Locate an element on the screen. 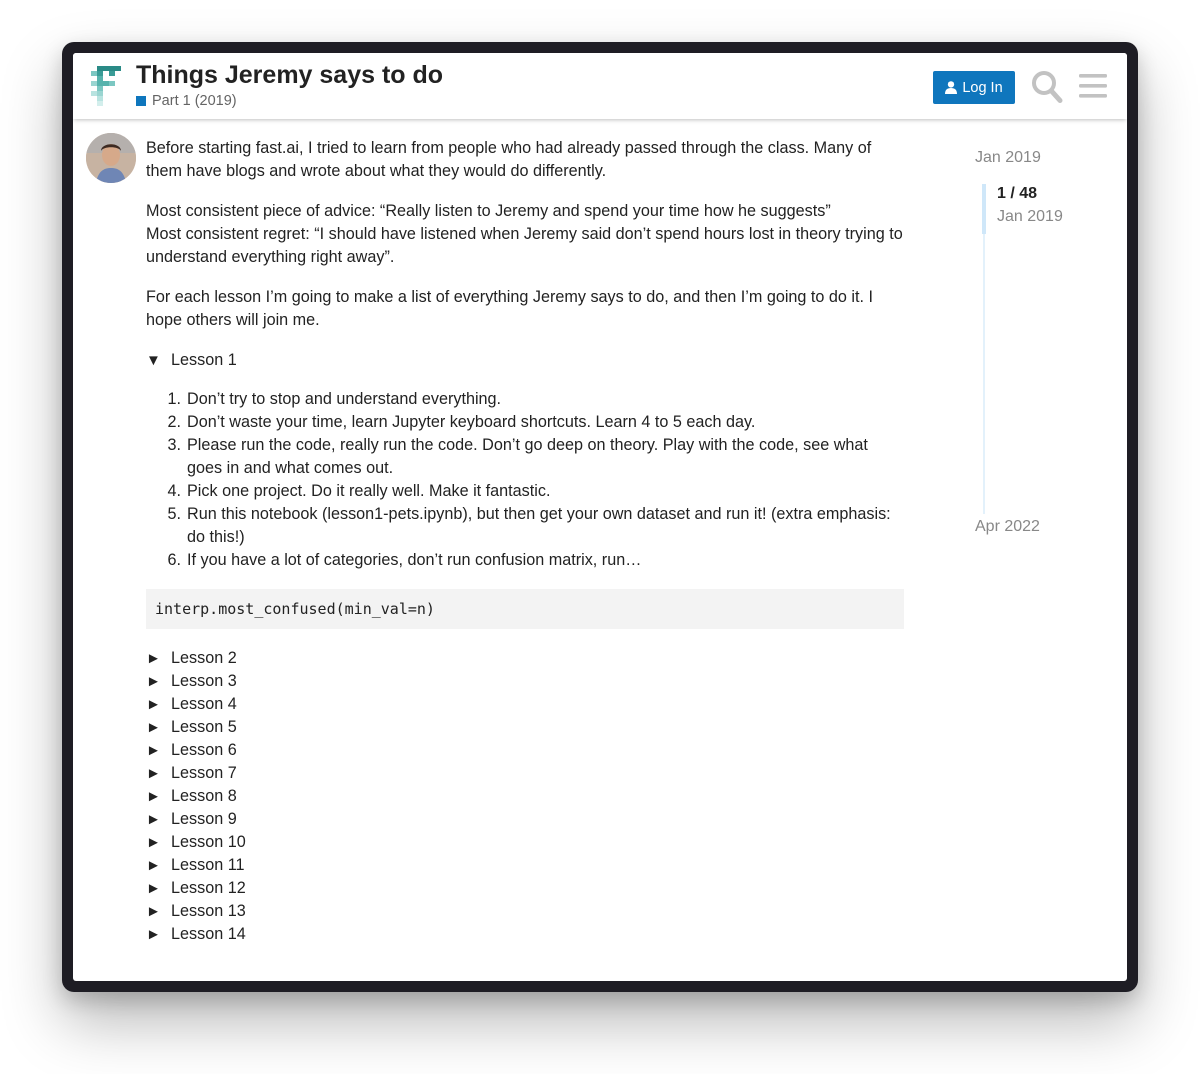 This screenshot has height=1074, width=1200. code-block: interp.most_confused(min_val=n) is located at coordinates (525, 609).